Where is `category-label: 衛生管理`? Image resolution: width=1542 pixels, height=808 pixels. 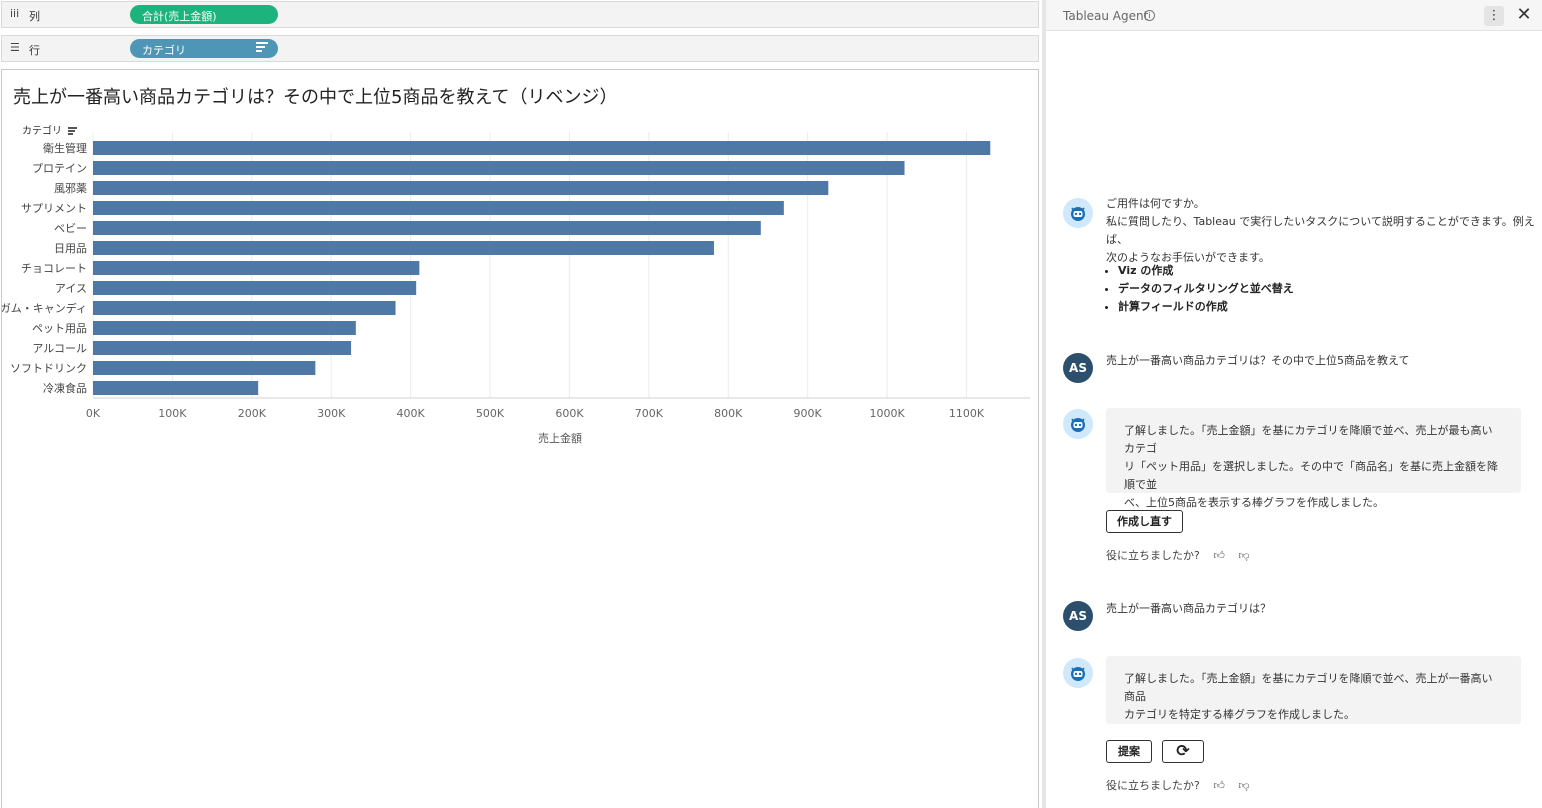 category-label: 衛生管理 is located at coordinates (65, 148).